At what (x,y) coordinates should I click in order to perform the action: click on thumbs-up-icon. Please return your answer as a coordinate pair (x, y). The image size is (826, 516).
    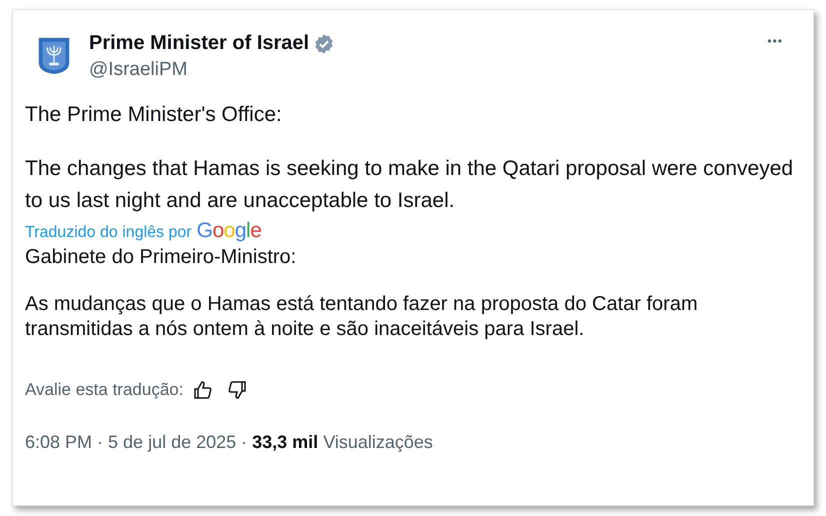
    Looking at the image, I should click on (203, 390).